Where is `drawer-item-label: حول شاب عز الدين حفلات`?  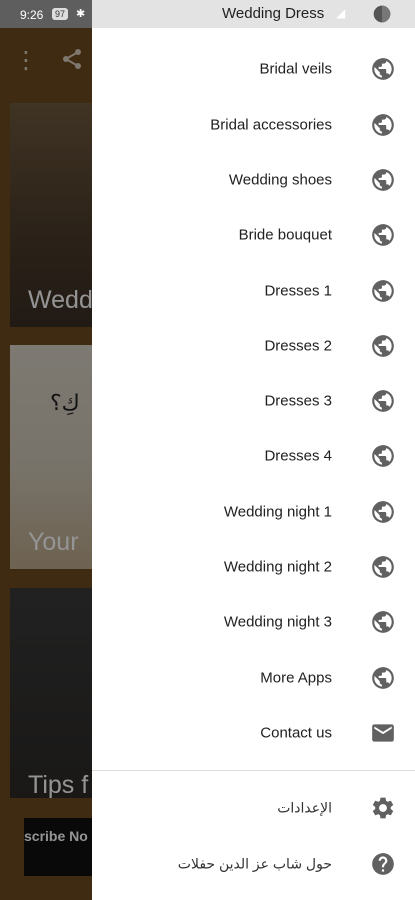
drawer-item-label: حول شاب عز الدين حفلات is located at coordinates (254, 863).